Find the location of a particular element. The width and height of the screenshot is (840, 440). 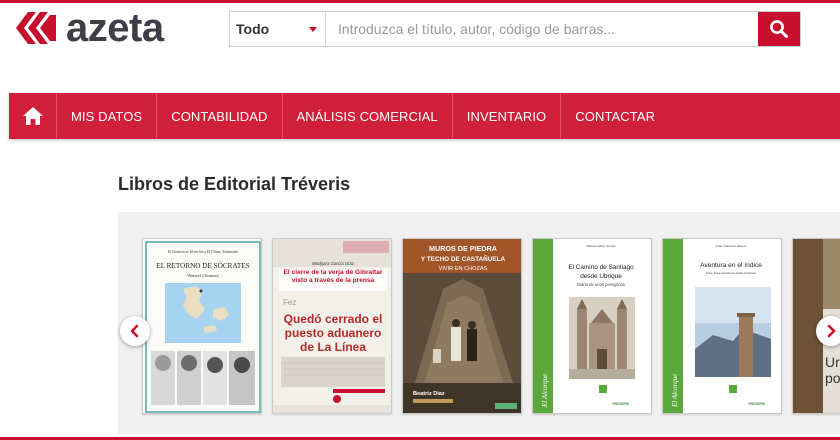

nav-item-contabilidad: CONTABILIDAD is located at coordinates (220, 116).